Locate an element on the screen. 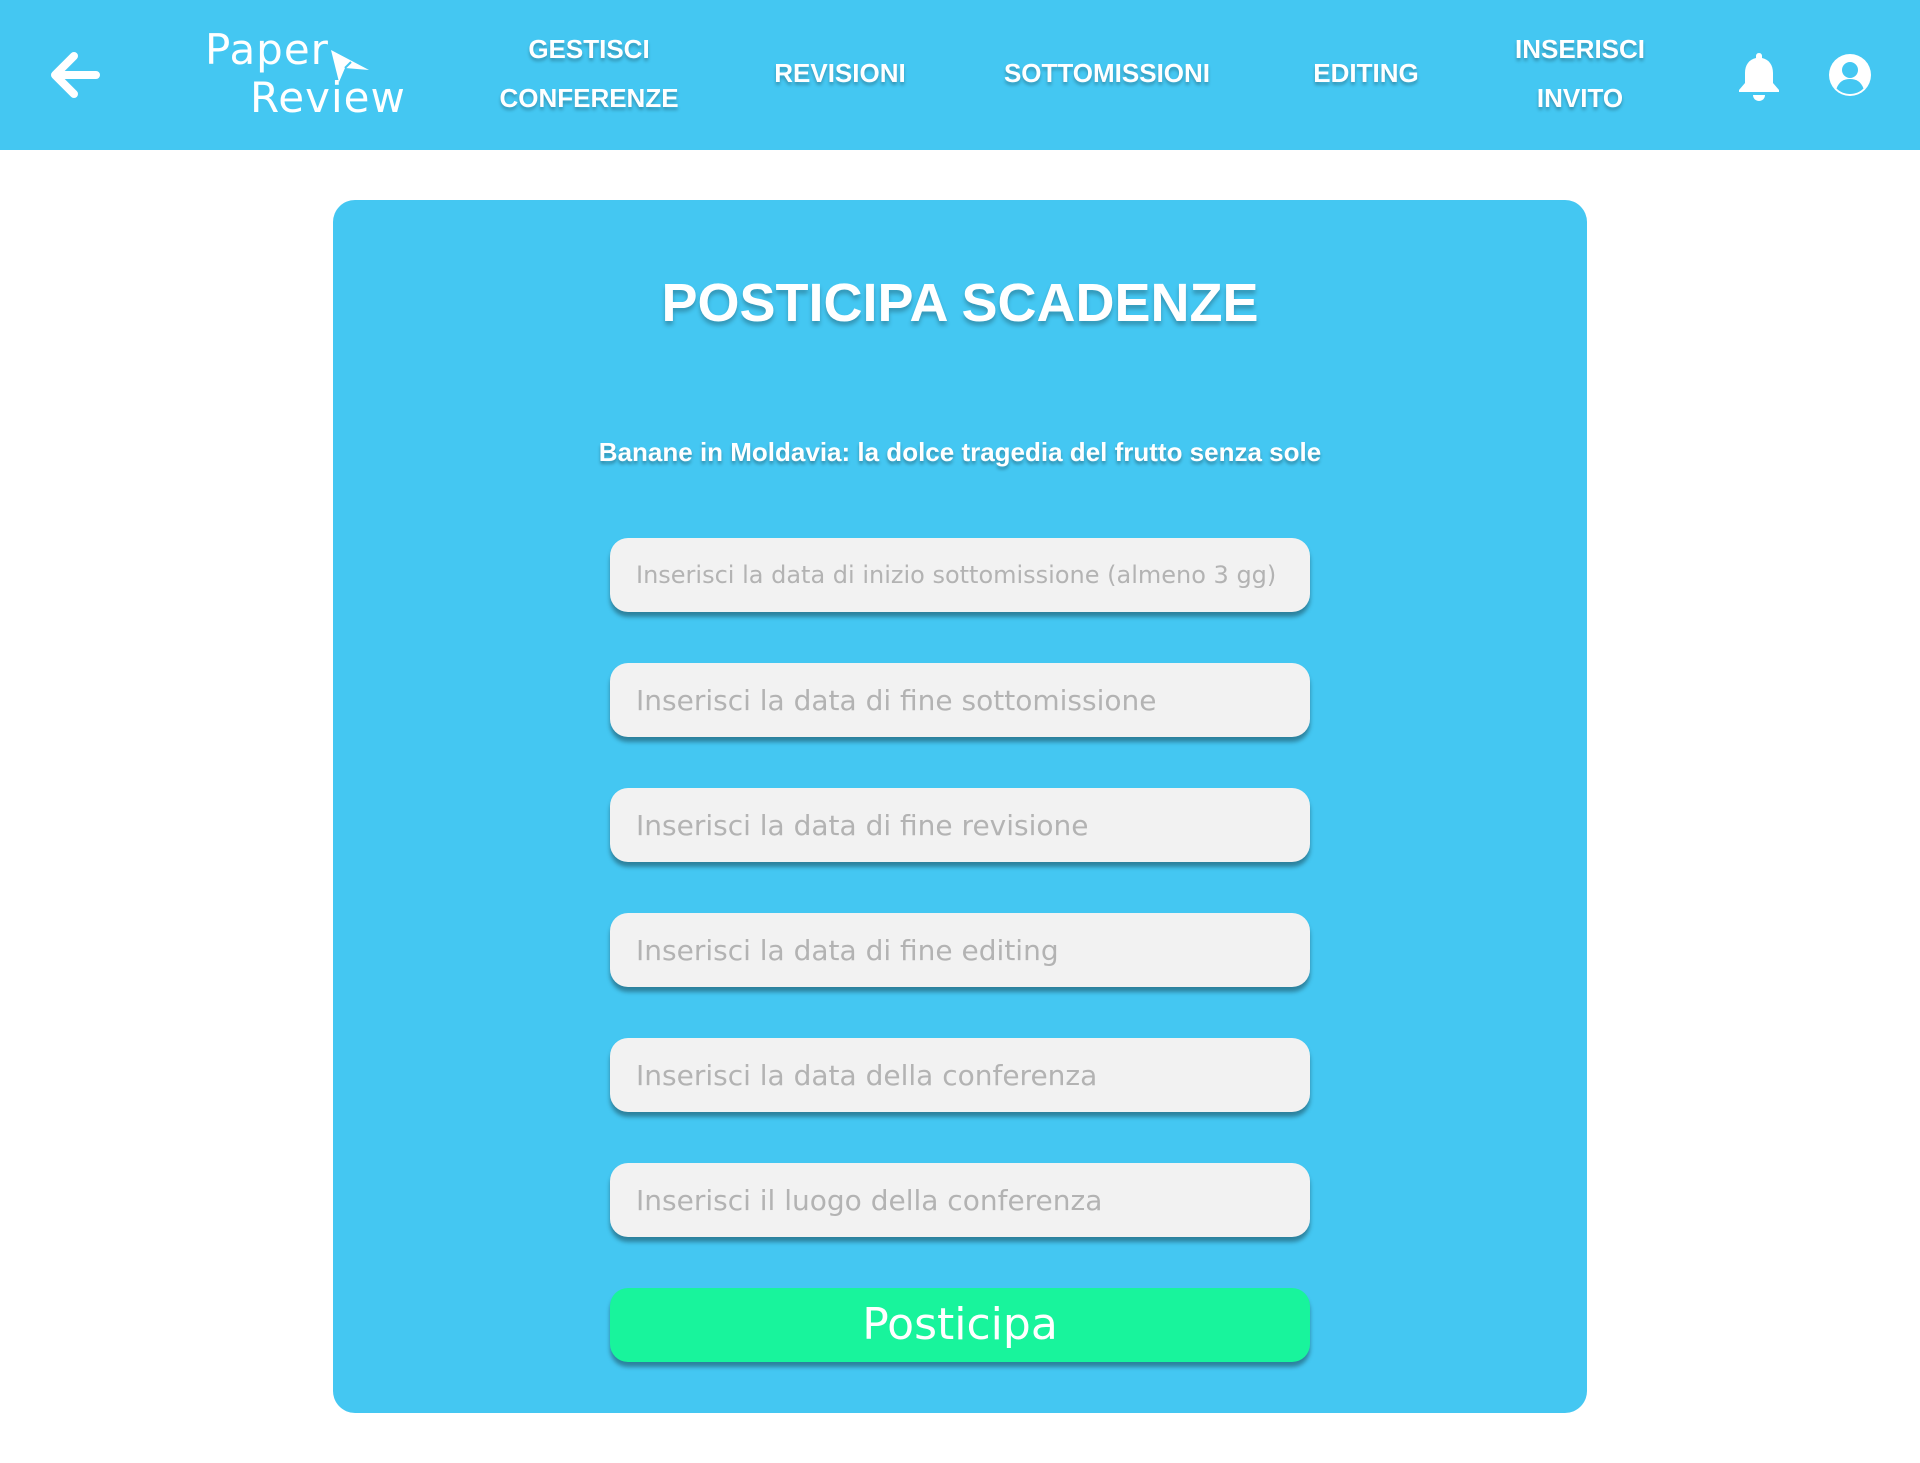 The height and width of the screenshot is (1463, 1920). nav-gestisci-conferenze: GESTISCI CONFERENZE is located at coordinates (589, 74).